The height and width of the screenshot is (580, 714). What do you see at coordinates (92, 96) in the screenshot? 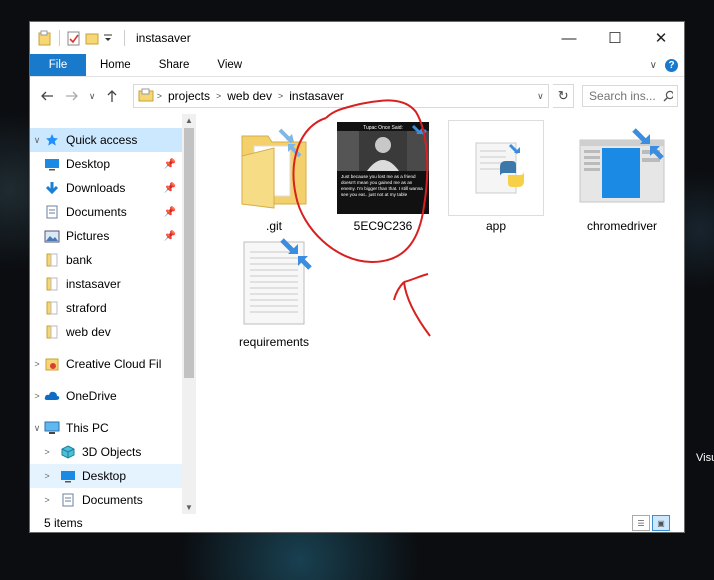
I see `recent-locations-button: ∨` at bounding box center [92, 96].